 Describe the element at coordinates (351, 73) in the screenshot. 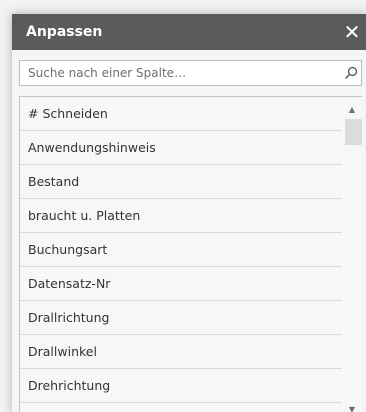

I see `search-icon` at that location.